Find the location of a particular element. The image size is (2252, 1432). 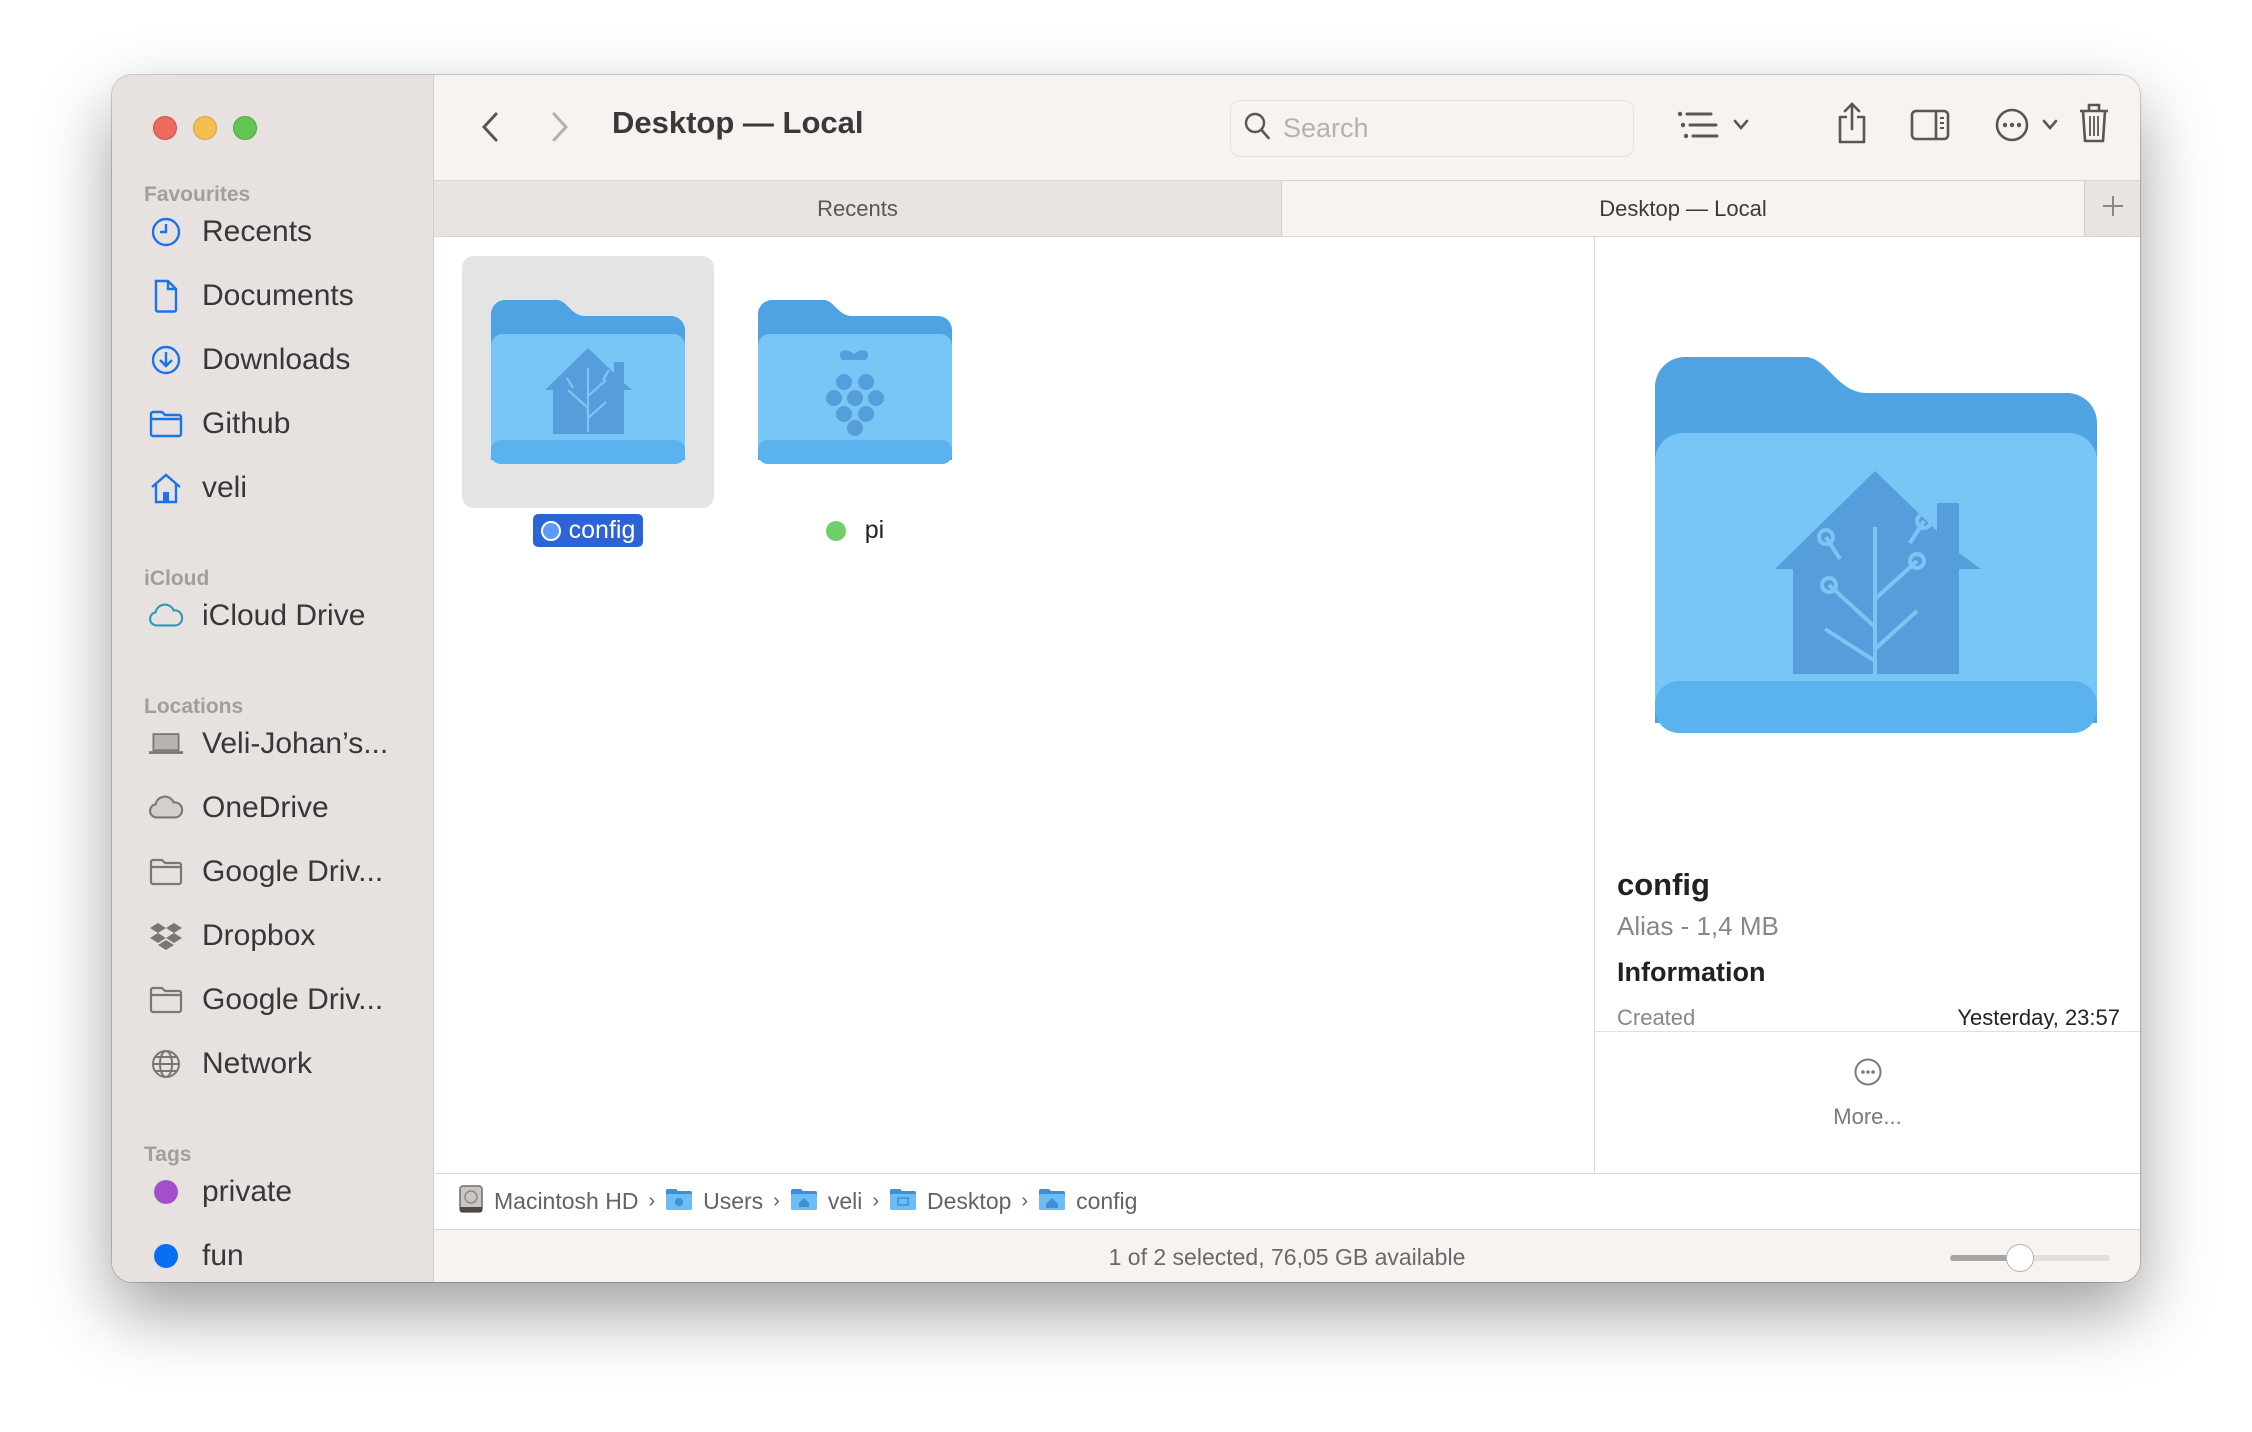

hard-drive-icon is located at coordinates (471, 1201).